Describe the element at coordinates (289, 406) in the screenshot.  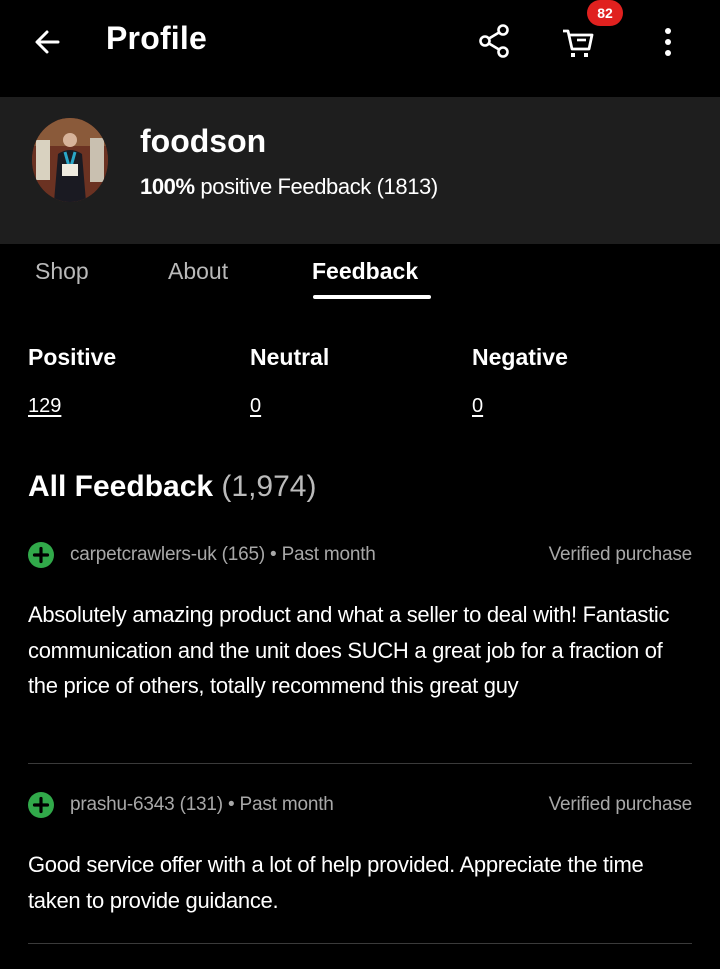
I see `stat-neutral-value: 0` at that location.